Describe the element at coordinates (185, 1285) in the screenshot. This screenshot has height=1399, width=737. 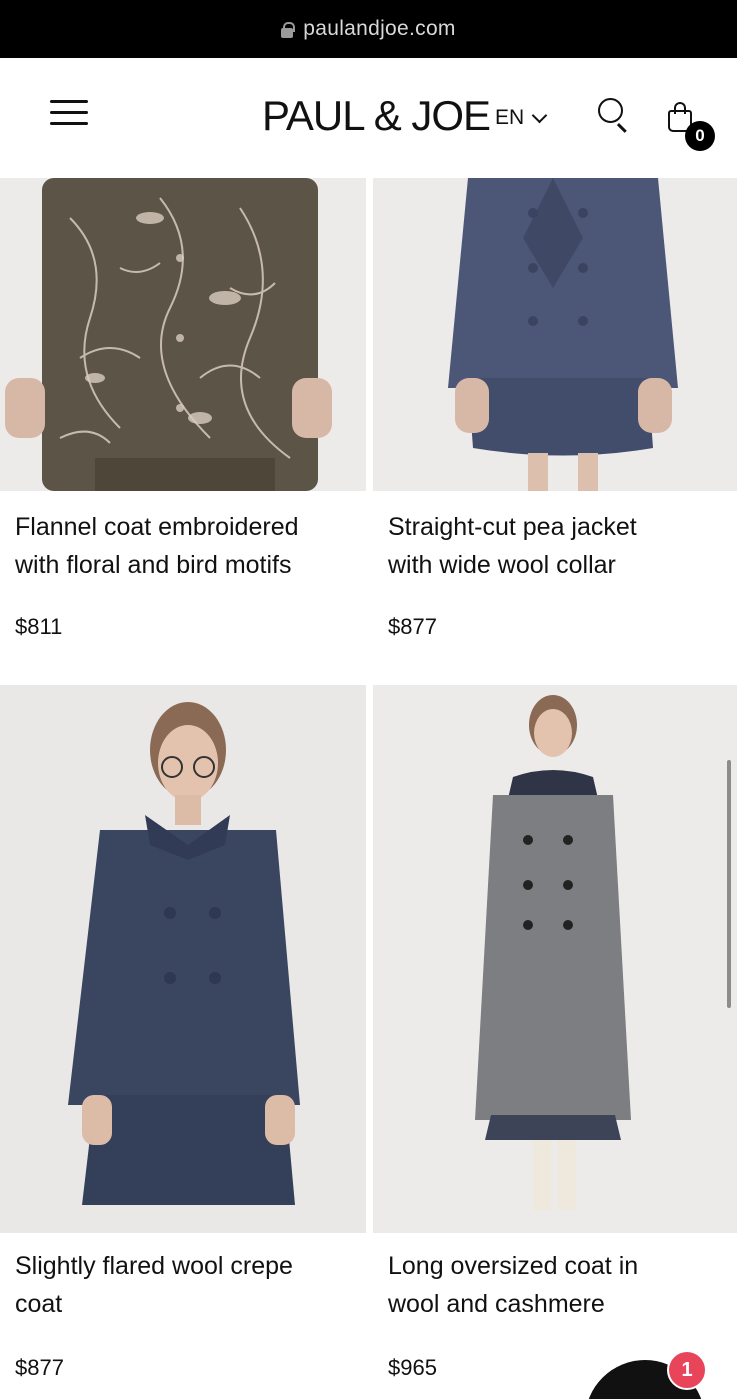
I see `product-name: Slightly flared wool crepe coat` at that location.